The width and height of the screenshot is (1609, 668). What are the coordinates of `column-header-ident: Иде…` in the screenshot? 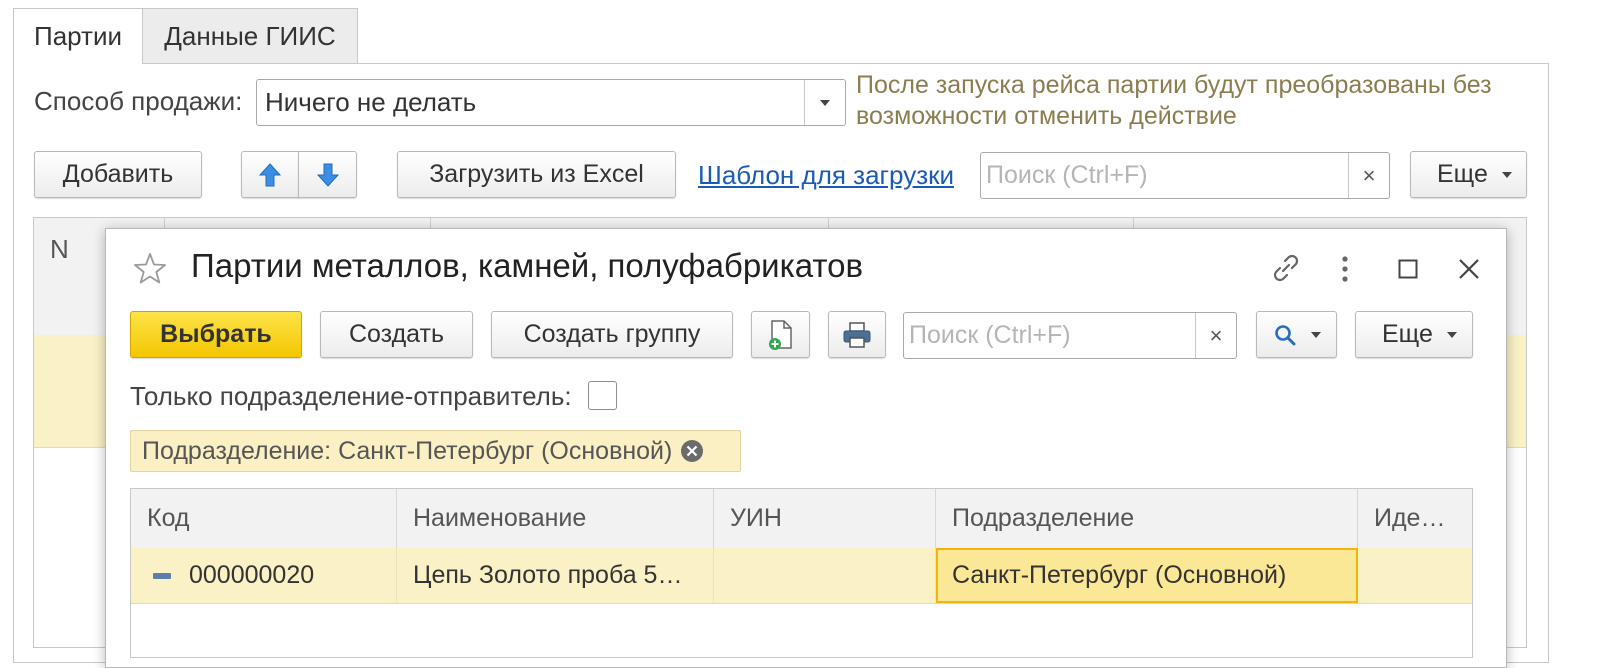 It's located at (1415, 518).